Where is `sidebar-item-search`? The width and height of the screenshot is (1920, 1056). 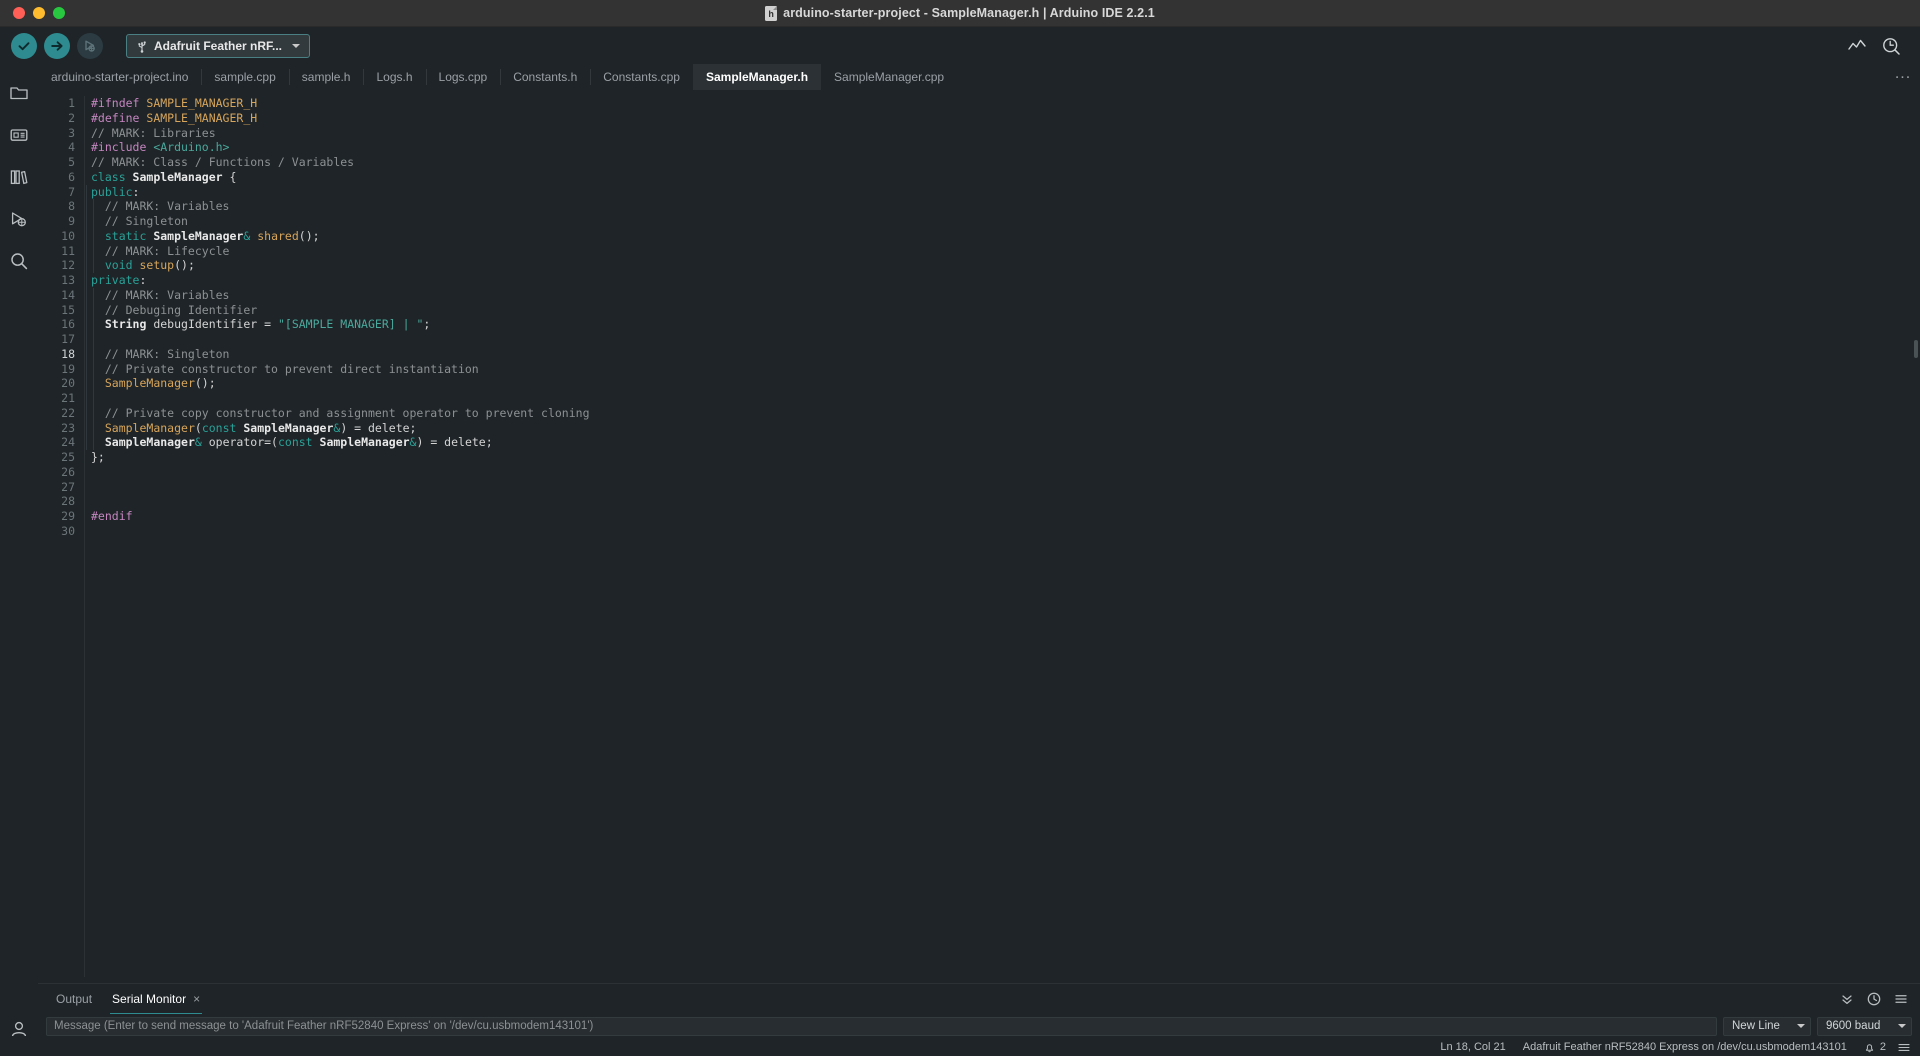 sidebar-item-search is located at coordinates (19, 261).